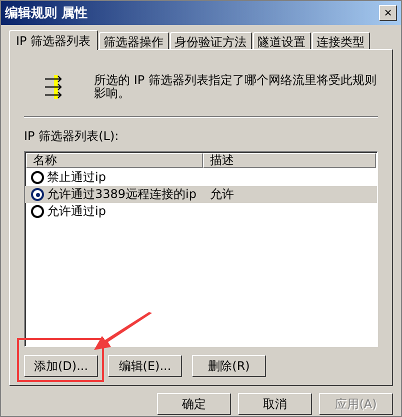 The width and height of the screenshot is (402, 417). Describe the element at coordinates (201, 194) in the screenshot. I see `list-row: 允许通过3389远程连接的ip 允许` at that location.